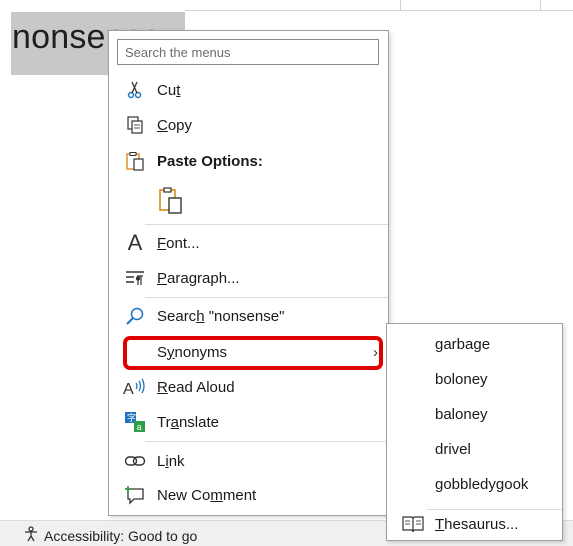 Image resolution: width=573 pixels, height=546 pixels. I want to click on menu-item-cut: Cut, so click(248, 90).